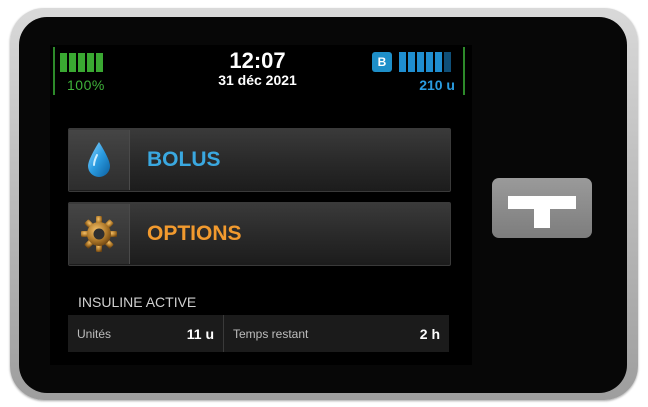  Describe the element at coordinates (464, 71) in the screenshot. I see `insulin-divider` at that location.